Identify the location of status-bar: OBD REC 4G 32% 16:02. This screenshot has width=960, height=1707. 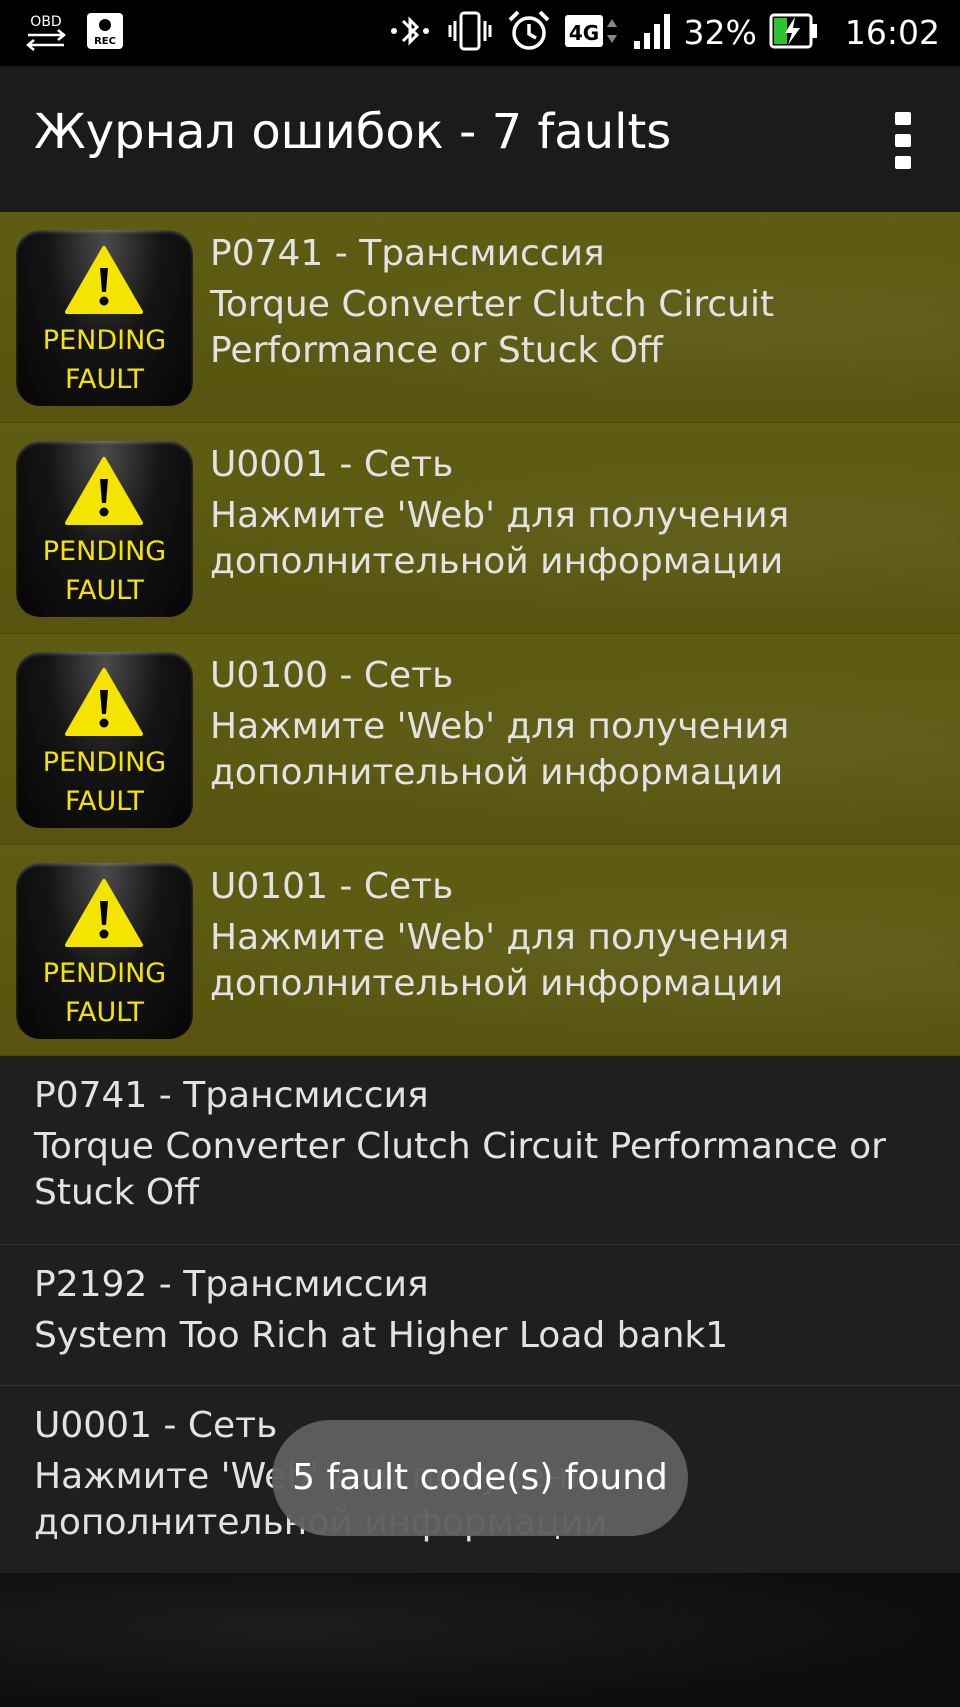
(480, 33).